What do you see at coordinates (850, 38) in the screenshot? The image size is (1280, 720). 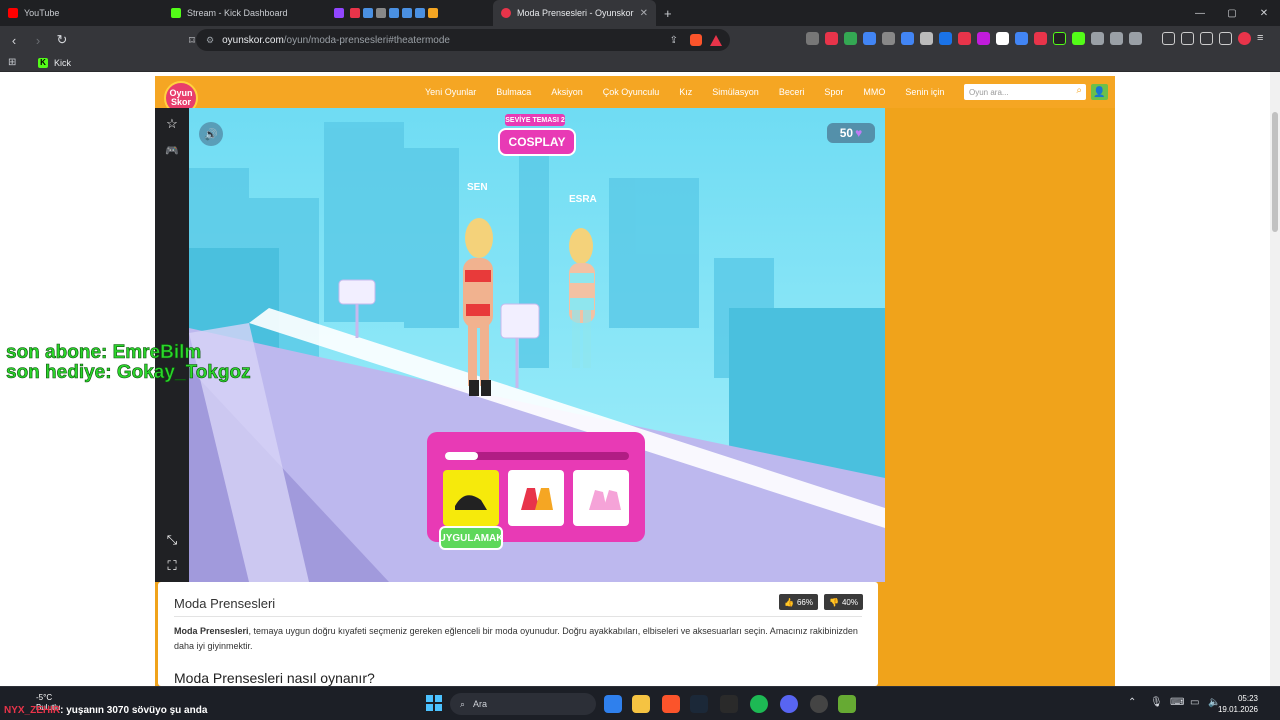 I see `drive-icon` at bounding box center [850, 38].